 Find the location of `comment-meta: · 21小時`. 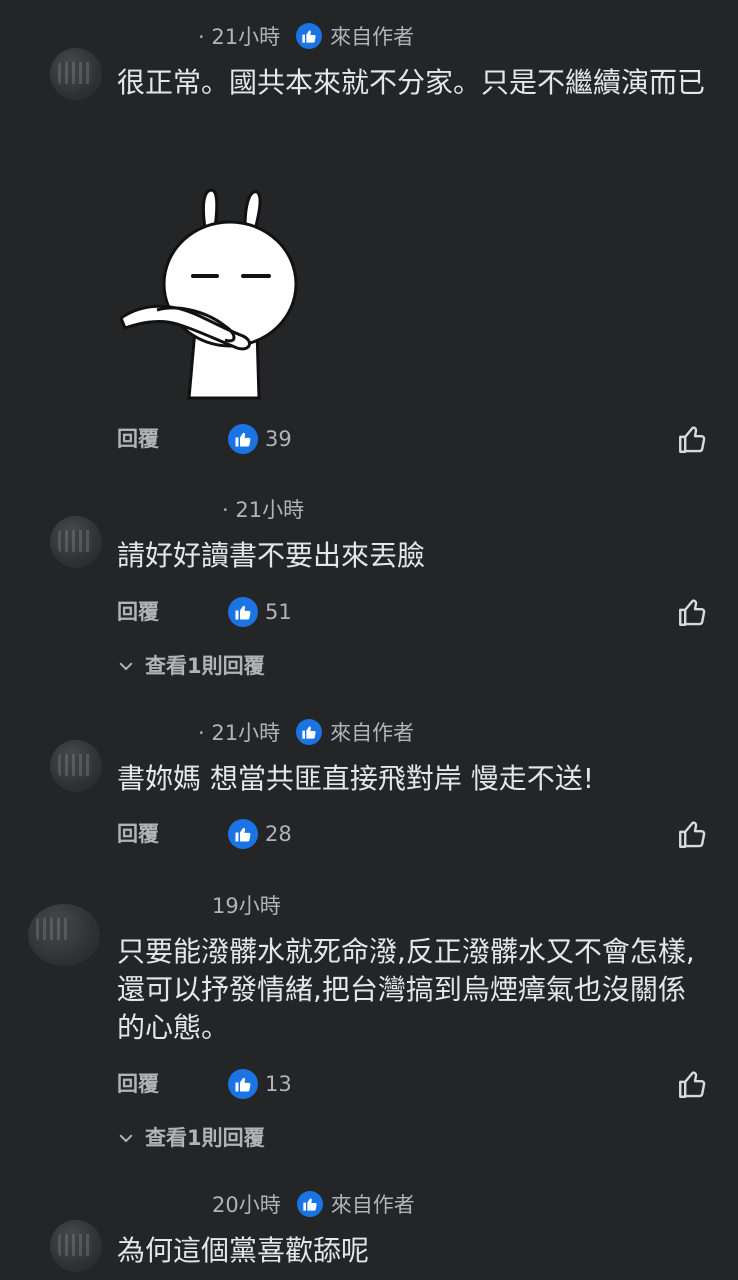

comment-meta: · 21小時 is located at coordinates (263, 509).